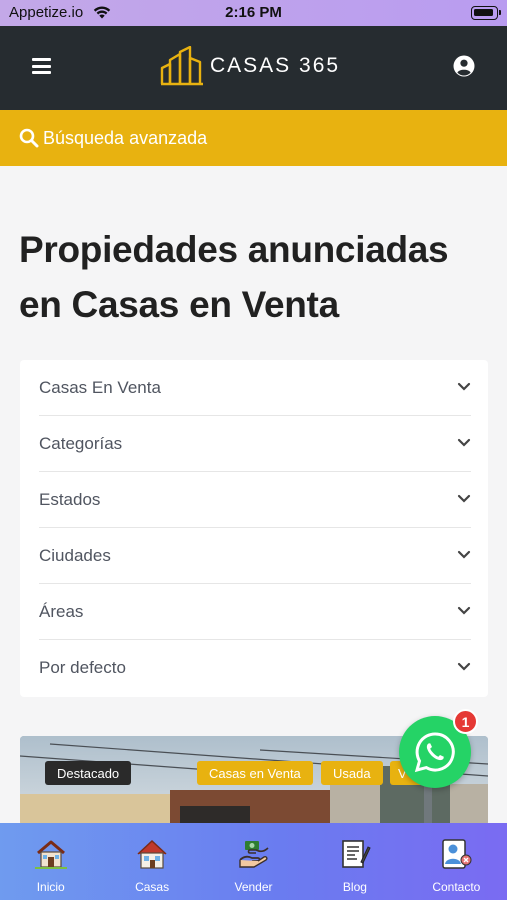 This screenshot has height=900, width=507. I want to click on status-bar: Appetize.io 2:16 PM, so click(253, 13).